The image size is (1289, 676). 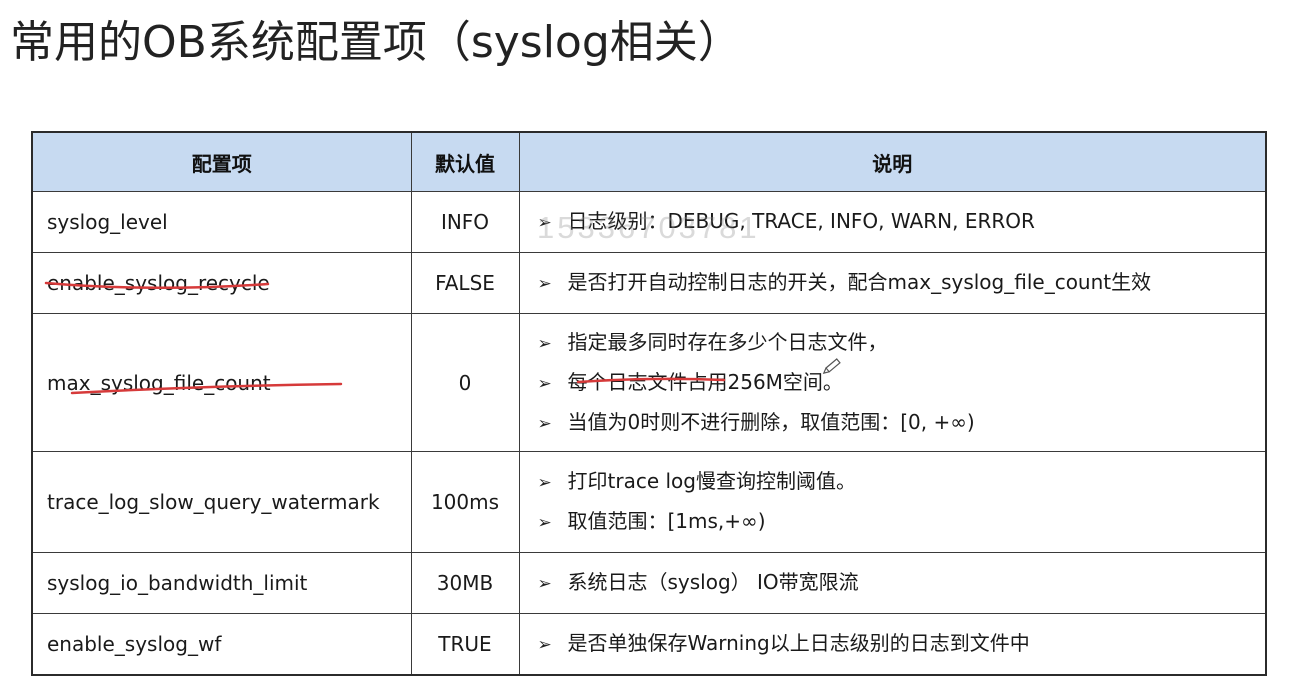 I want to click on description-text: 是否单独保存Warning以上日志级别的日志到文件中, so click(x=798, y=643).